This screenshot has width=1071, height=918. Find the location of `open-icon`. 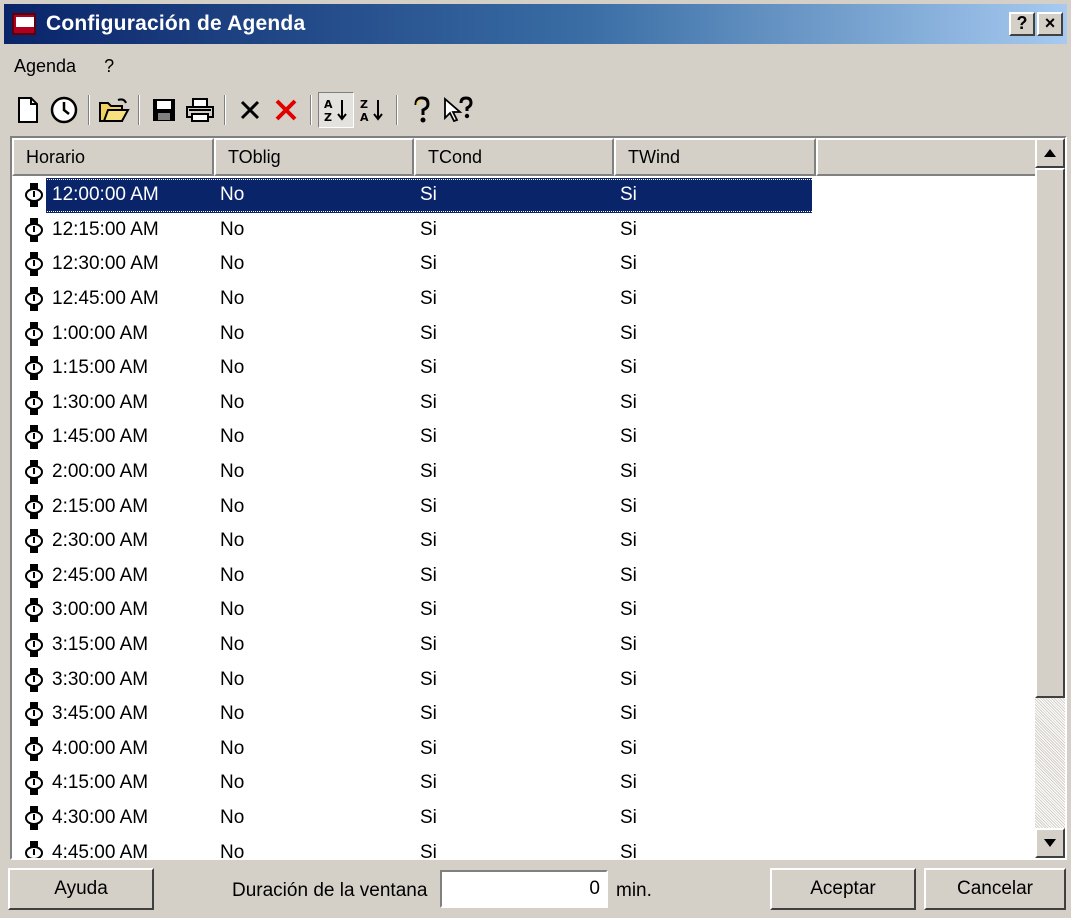

open-icon is located at coordinates (114, 110).